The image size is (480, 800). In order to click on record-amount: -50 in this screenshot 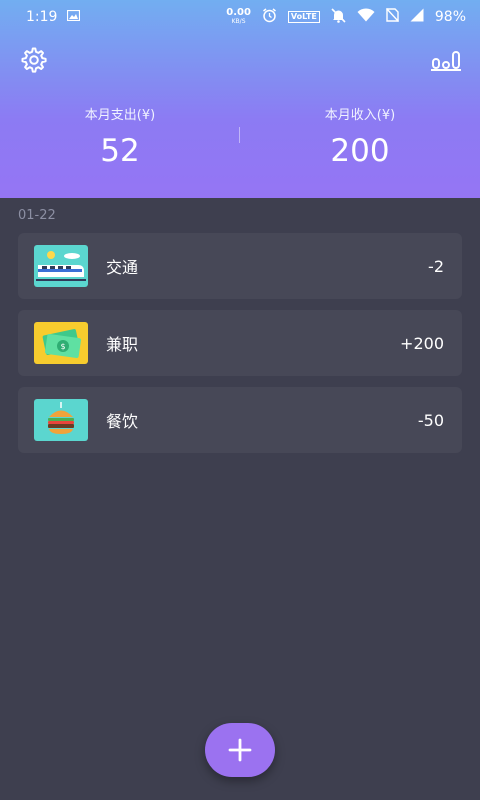, I will do `click(430, 420)`.